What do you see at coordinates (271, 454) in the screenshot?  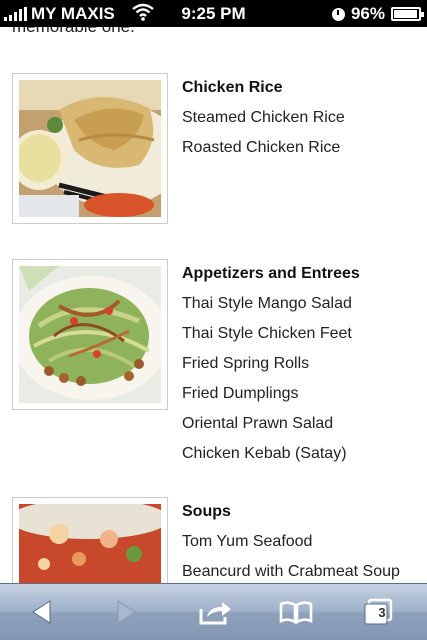 I see `menu-item: Chicken Kebab (Satay)` at bounding box center [271, 454].